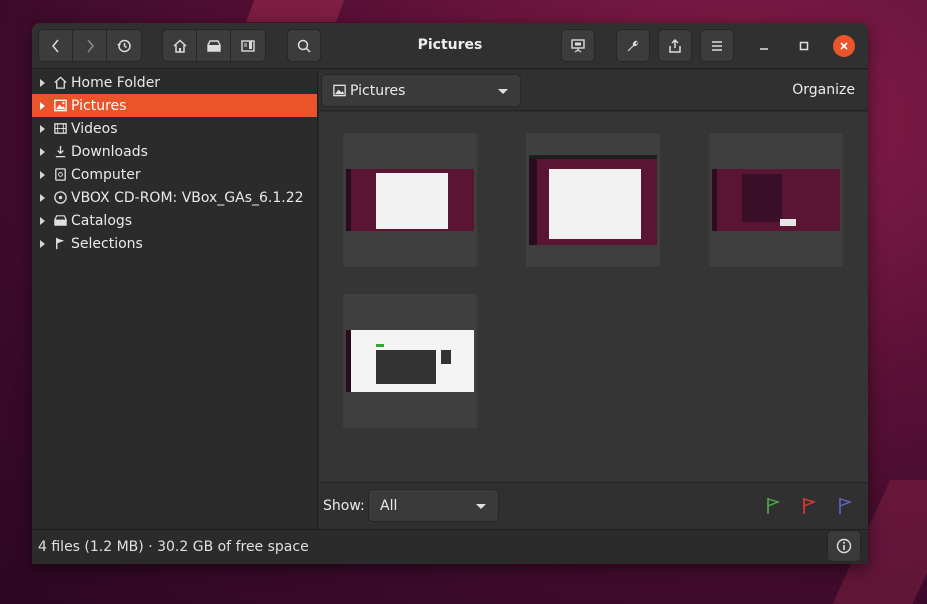 This screenshot has width=927, height=604. I want to click on red-flag-icon, so click(809, 506).